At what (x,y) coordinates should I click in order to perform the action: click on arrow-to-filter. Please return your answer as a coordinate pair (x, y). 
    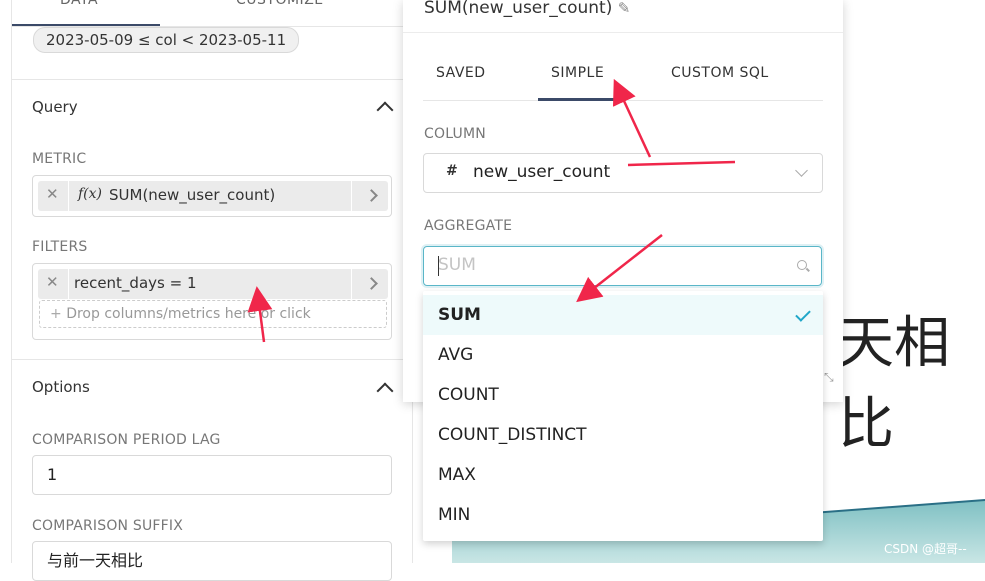
    Looking at the image, I should click on (260, 314).